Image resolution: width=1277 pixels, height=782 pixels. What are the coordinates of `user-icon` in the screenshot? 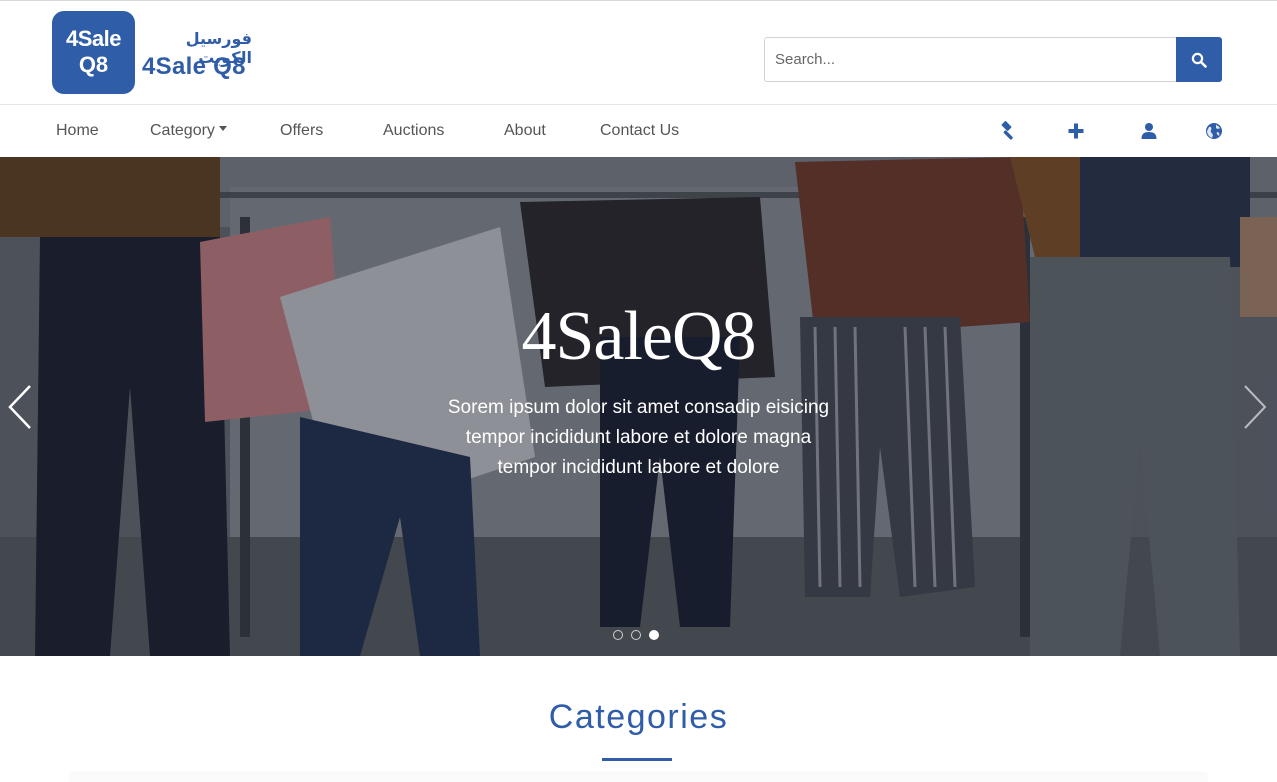 It's located at (1149, 131).